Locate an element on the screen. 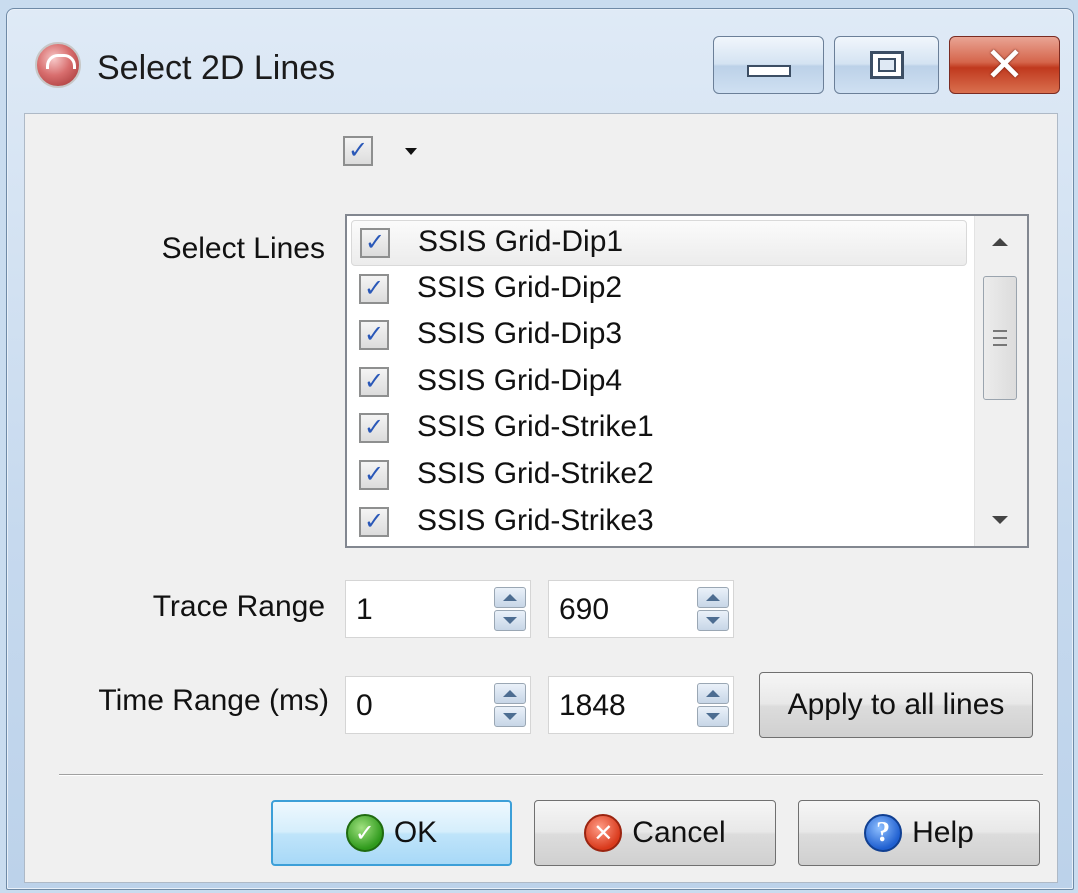 The image size is (1078, 893). apply-to-all-lines-button: Apply to all lines is located at coordinates (896, 705).